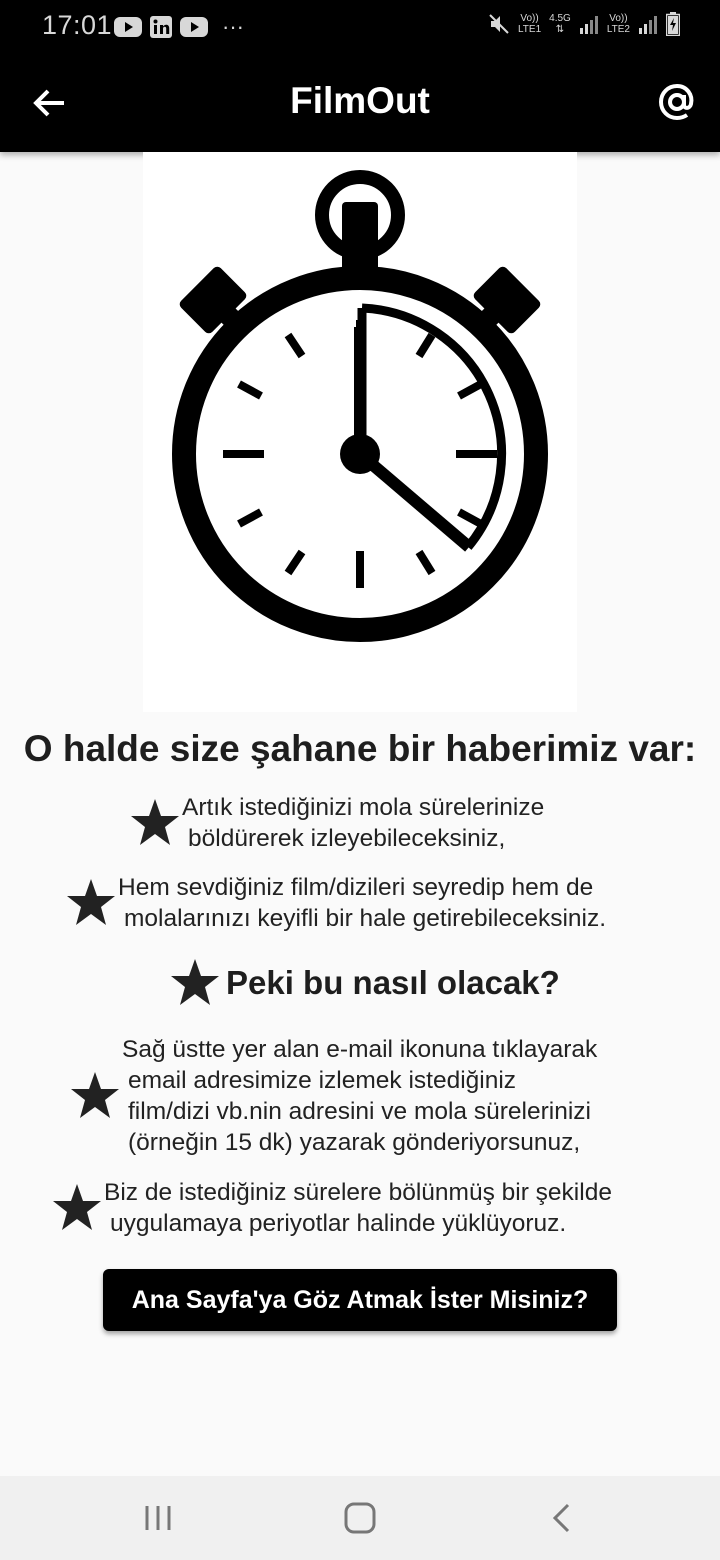 This screenshot has width=720, height=1560. What do you see at coordinates (161, 27) in the screenshot?
I see `linkedin-icon` at bounding box center [161, 27].